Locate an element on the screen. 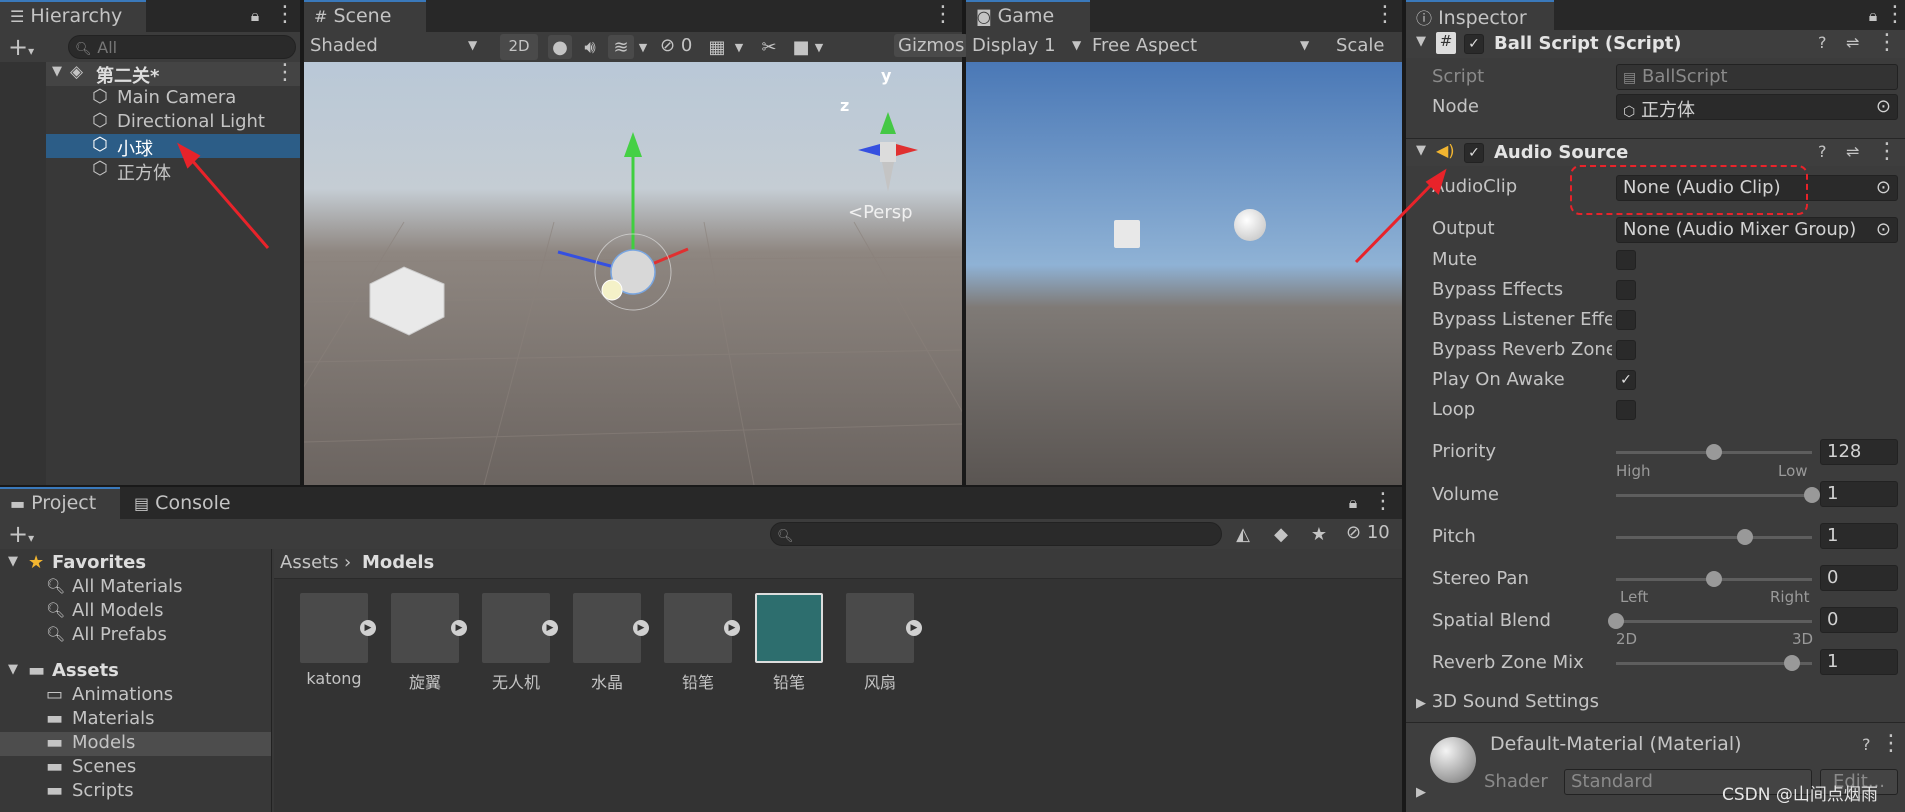 This screenshot has width=1905, height=812. priority-value-field: 128 is located at coordinates (1859, 452).